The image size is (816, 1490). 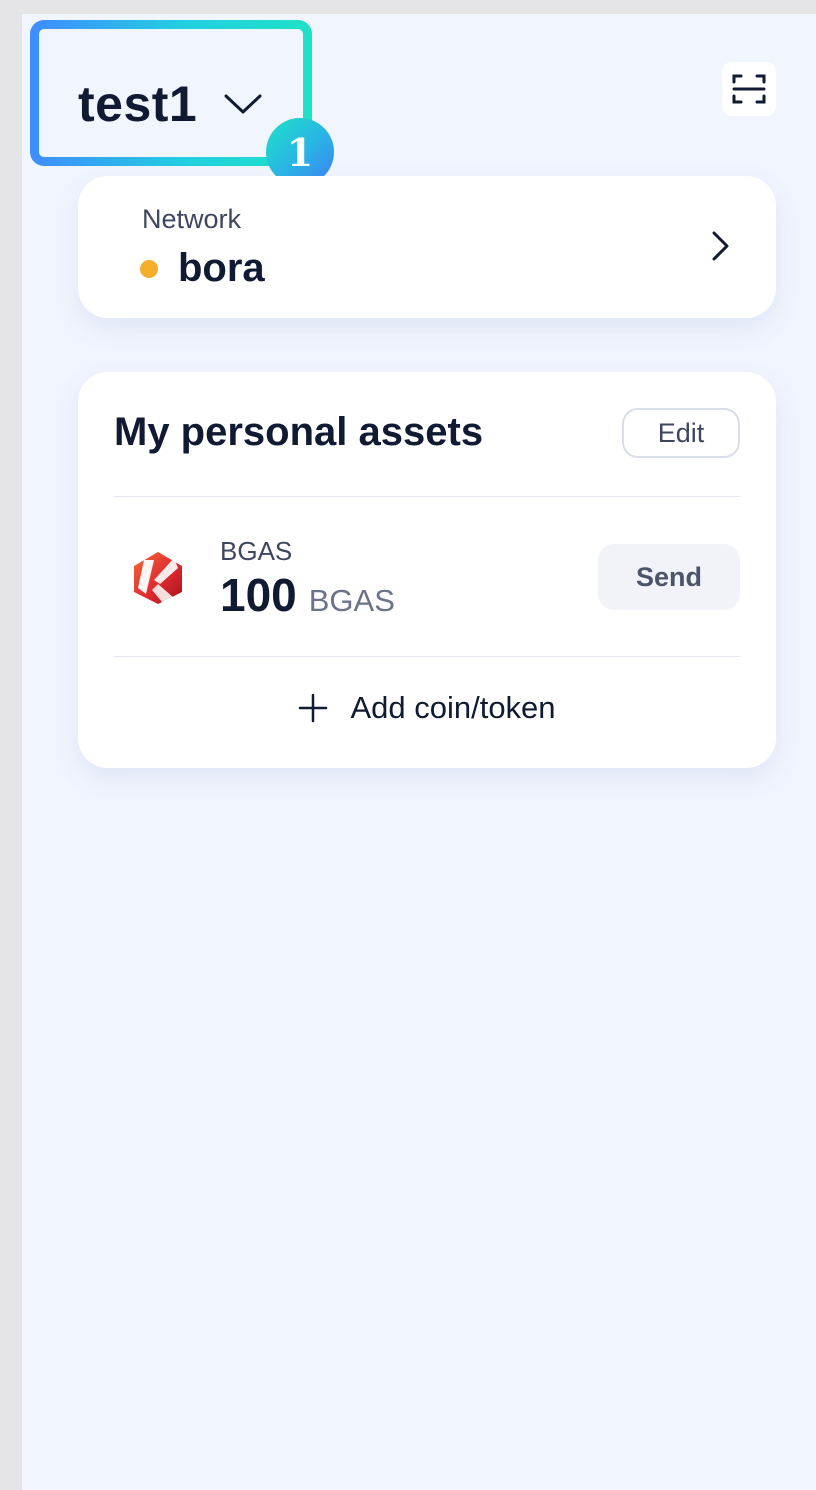 I want to click on scan-qr-icon, so click(x=749, y=89).